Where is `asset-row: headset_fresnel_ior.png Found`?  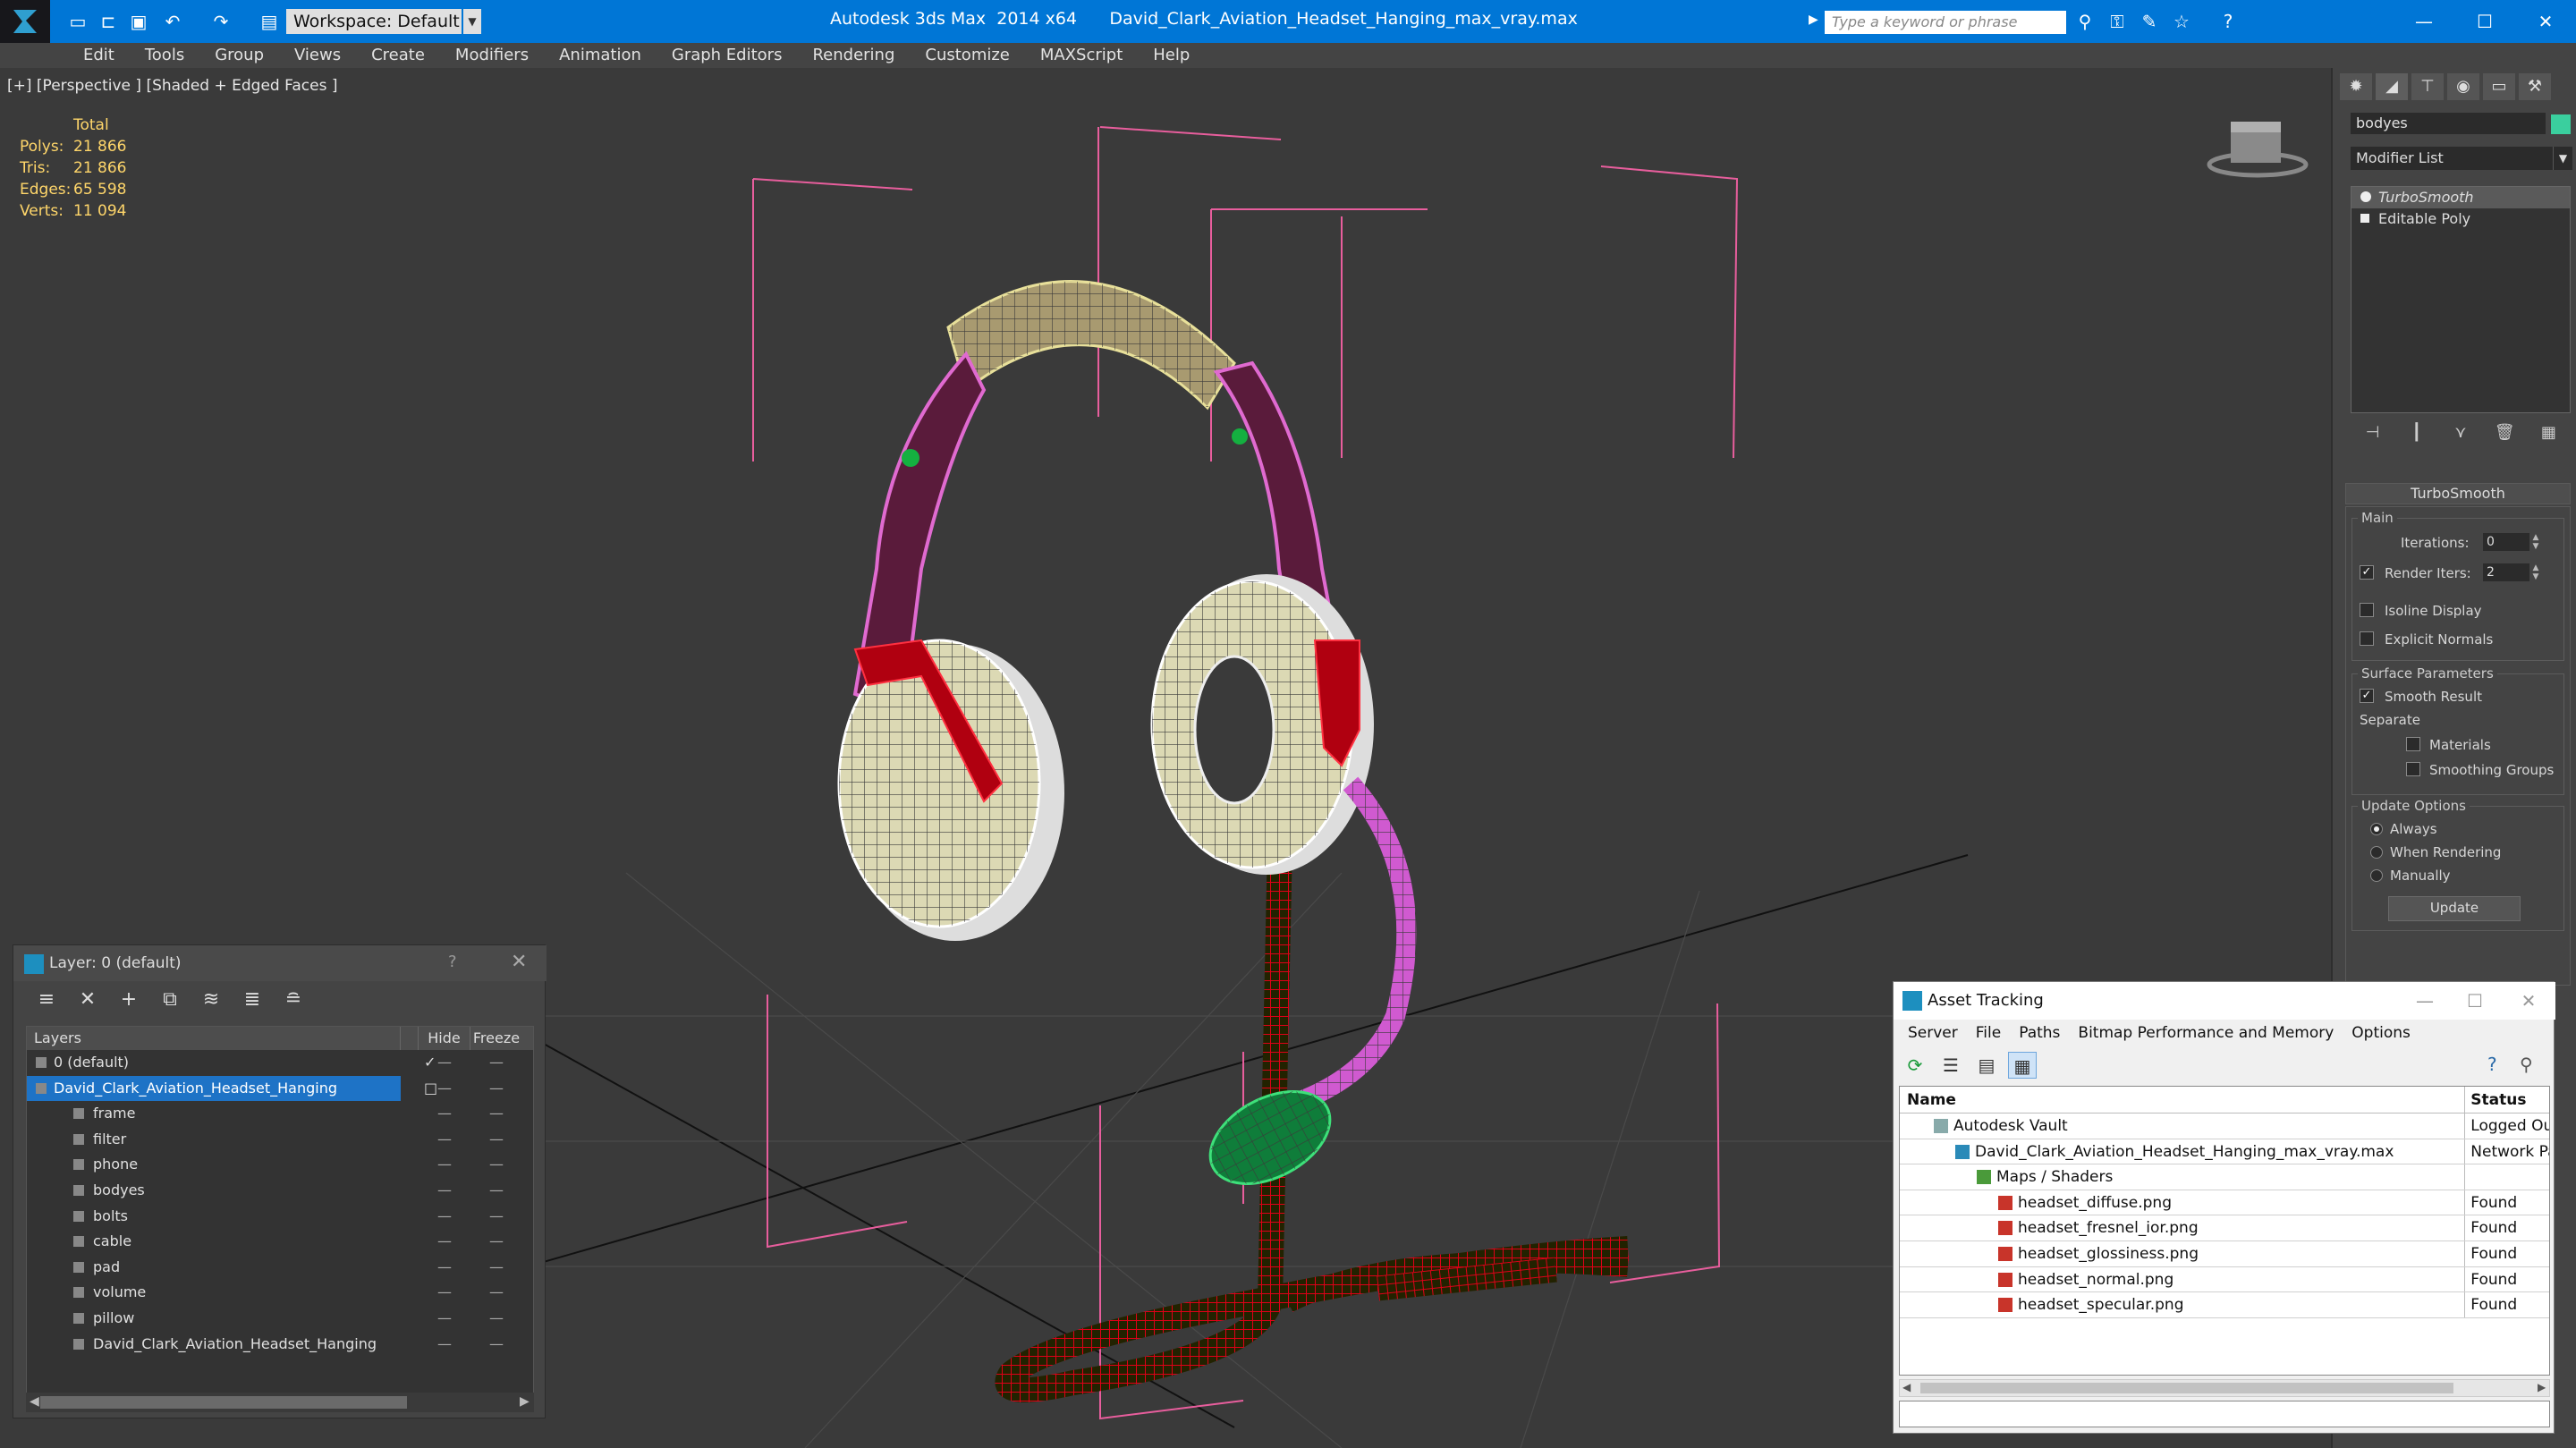 asset-row: headset_fresnel_ior.png Found is located at coordinates (2224, 1228).